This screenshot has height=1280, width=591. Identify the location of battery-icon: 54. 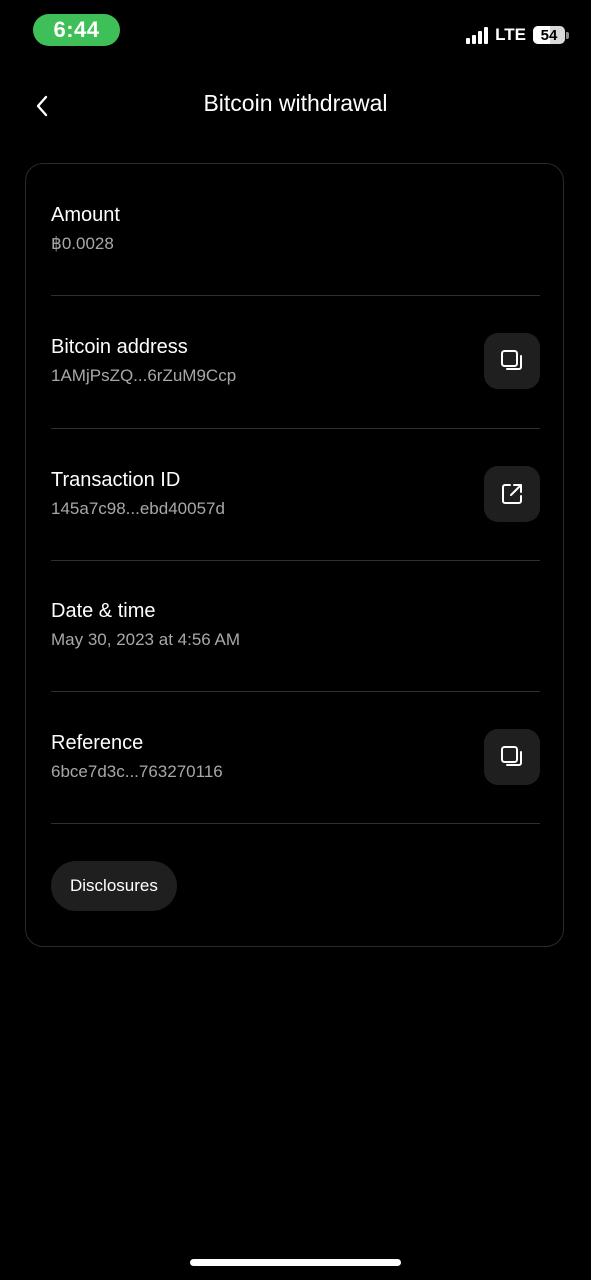
(551, 35).